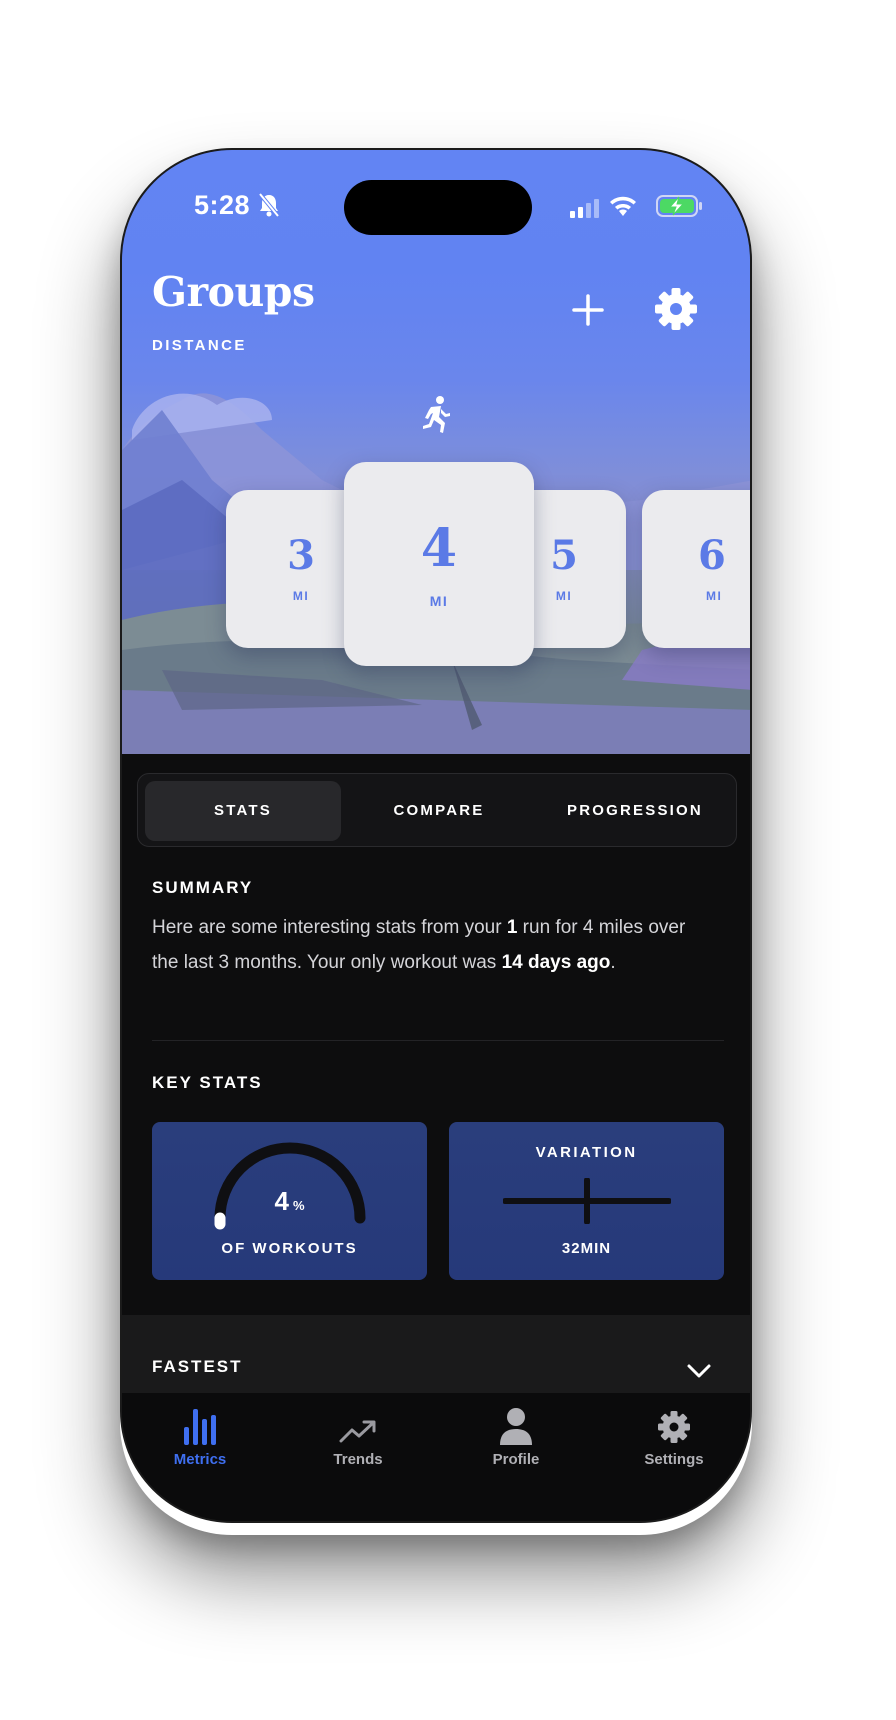  I want to click on distance-card-4-selected: 4 MI, so click(439, 564).